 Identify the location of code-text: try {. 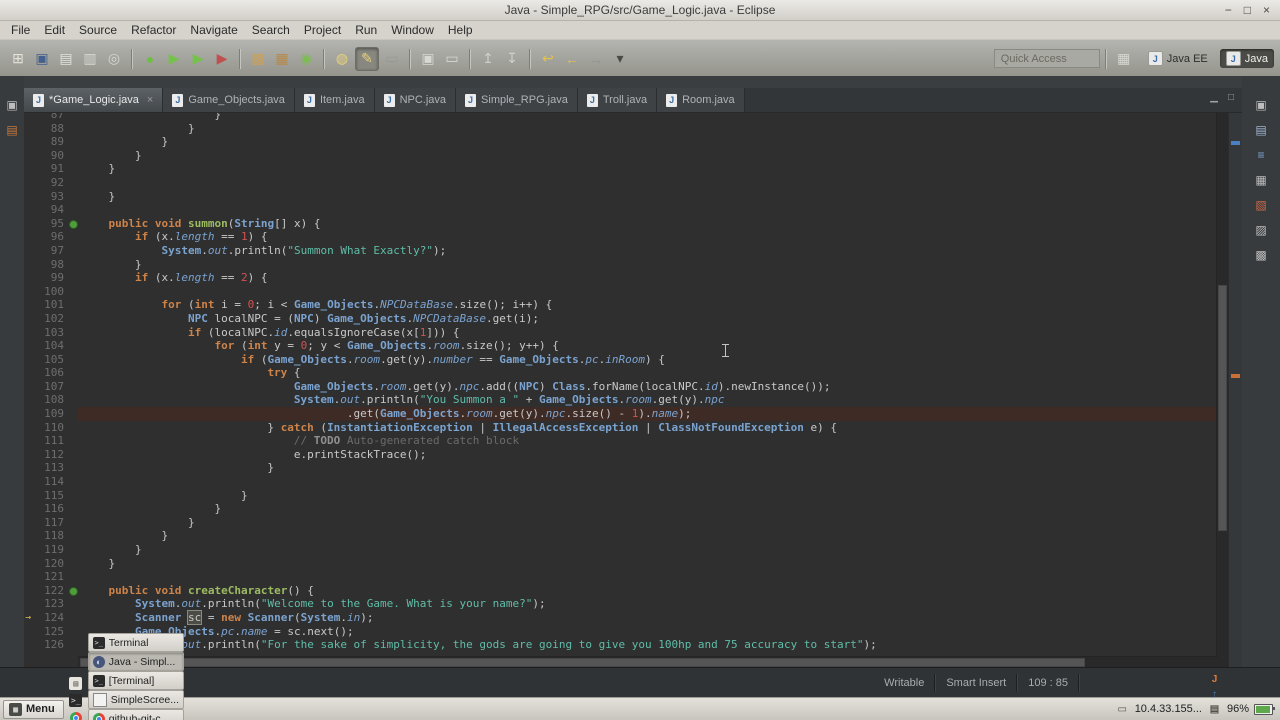
(647, 373).